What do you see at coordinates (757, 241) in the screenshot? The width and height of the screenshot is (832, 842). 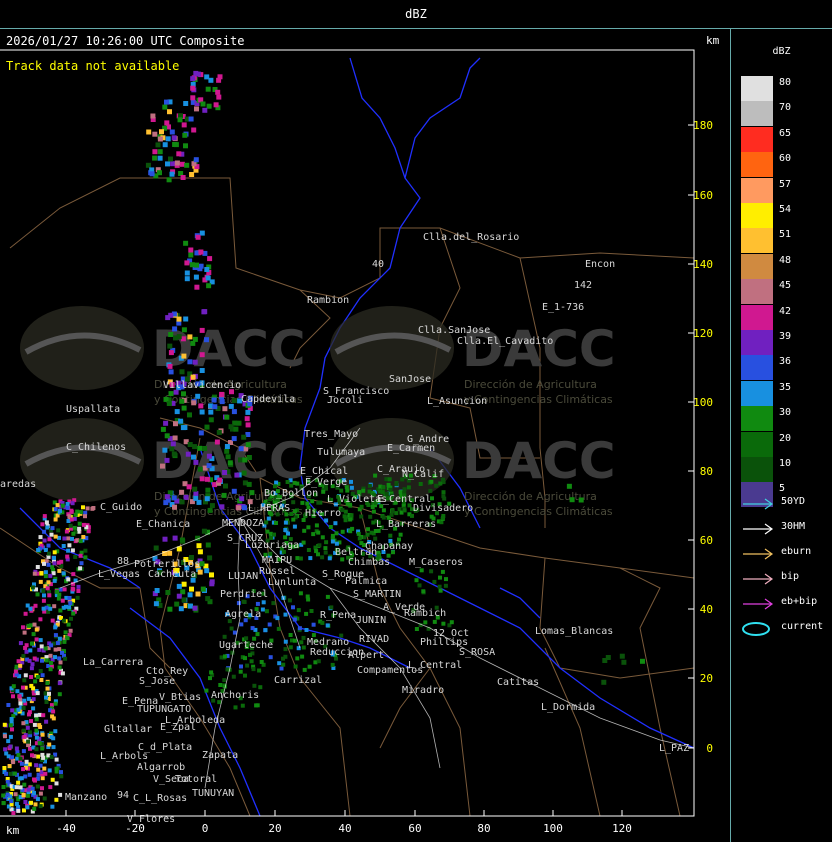 I see `dbz-swatch` at bounding box center [757, 241].